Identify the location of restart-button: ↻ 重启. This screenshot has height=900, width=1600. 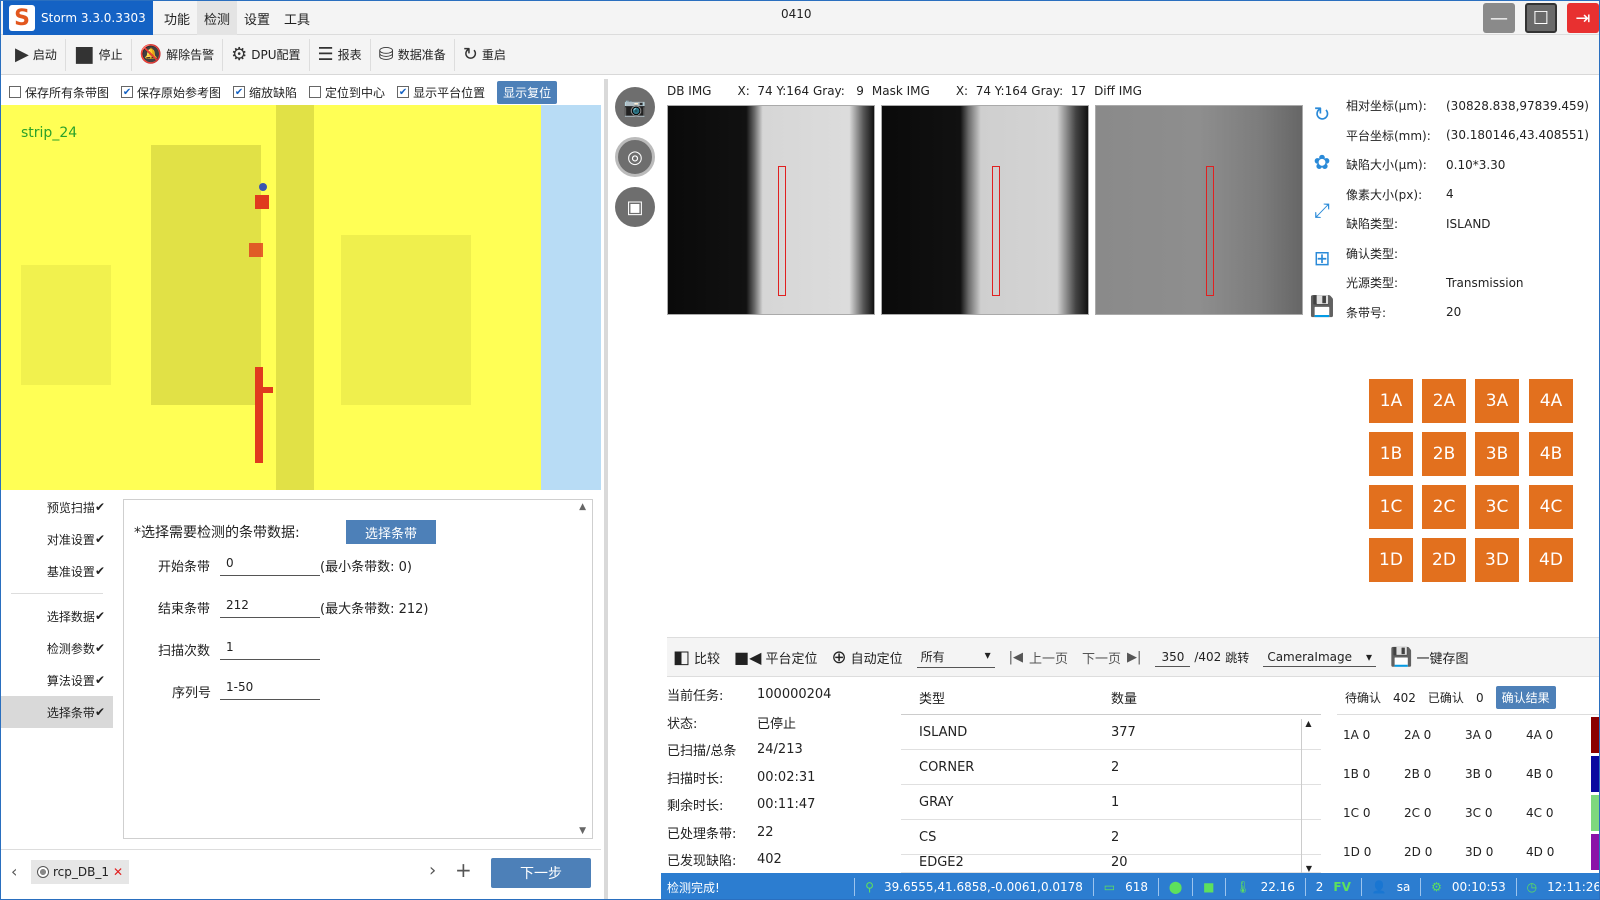
(484, 55).